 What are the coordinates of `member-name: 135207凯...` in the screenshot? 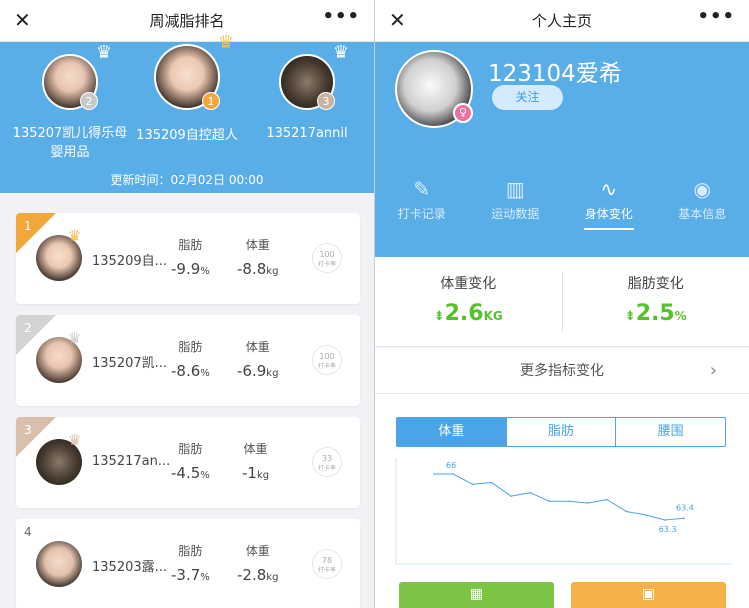 It's located at (130, 363).